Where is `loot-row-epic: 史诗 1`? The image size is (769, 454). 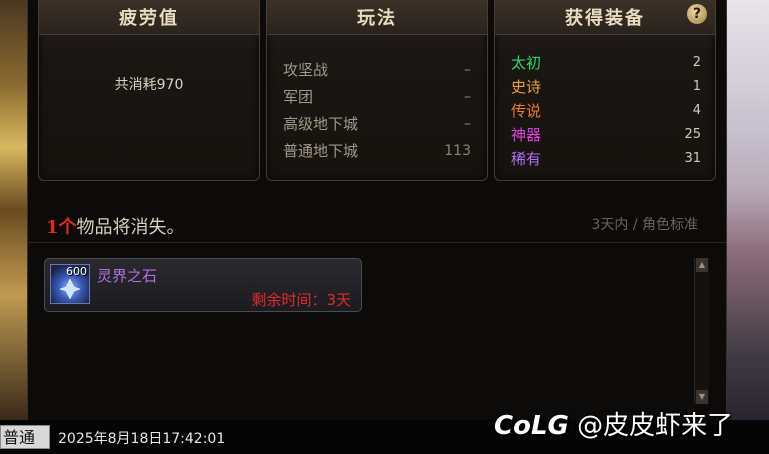
loot-row-epic: 史诗 1 is located at coordinates (606, 86).